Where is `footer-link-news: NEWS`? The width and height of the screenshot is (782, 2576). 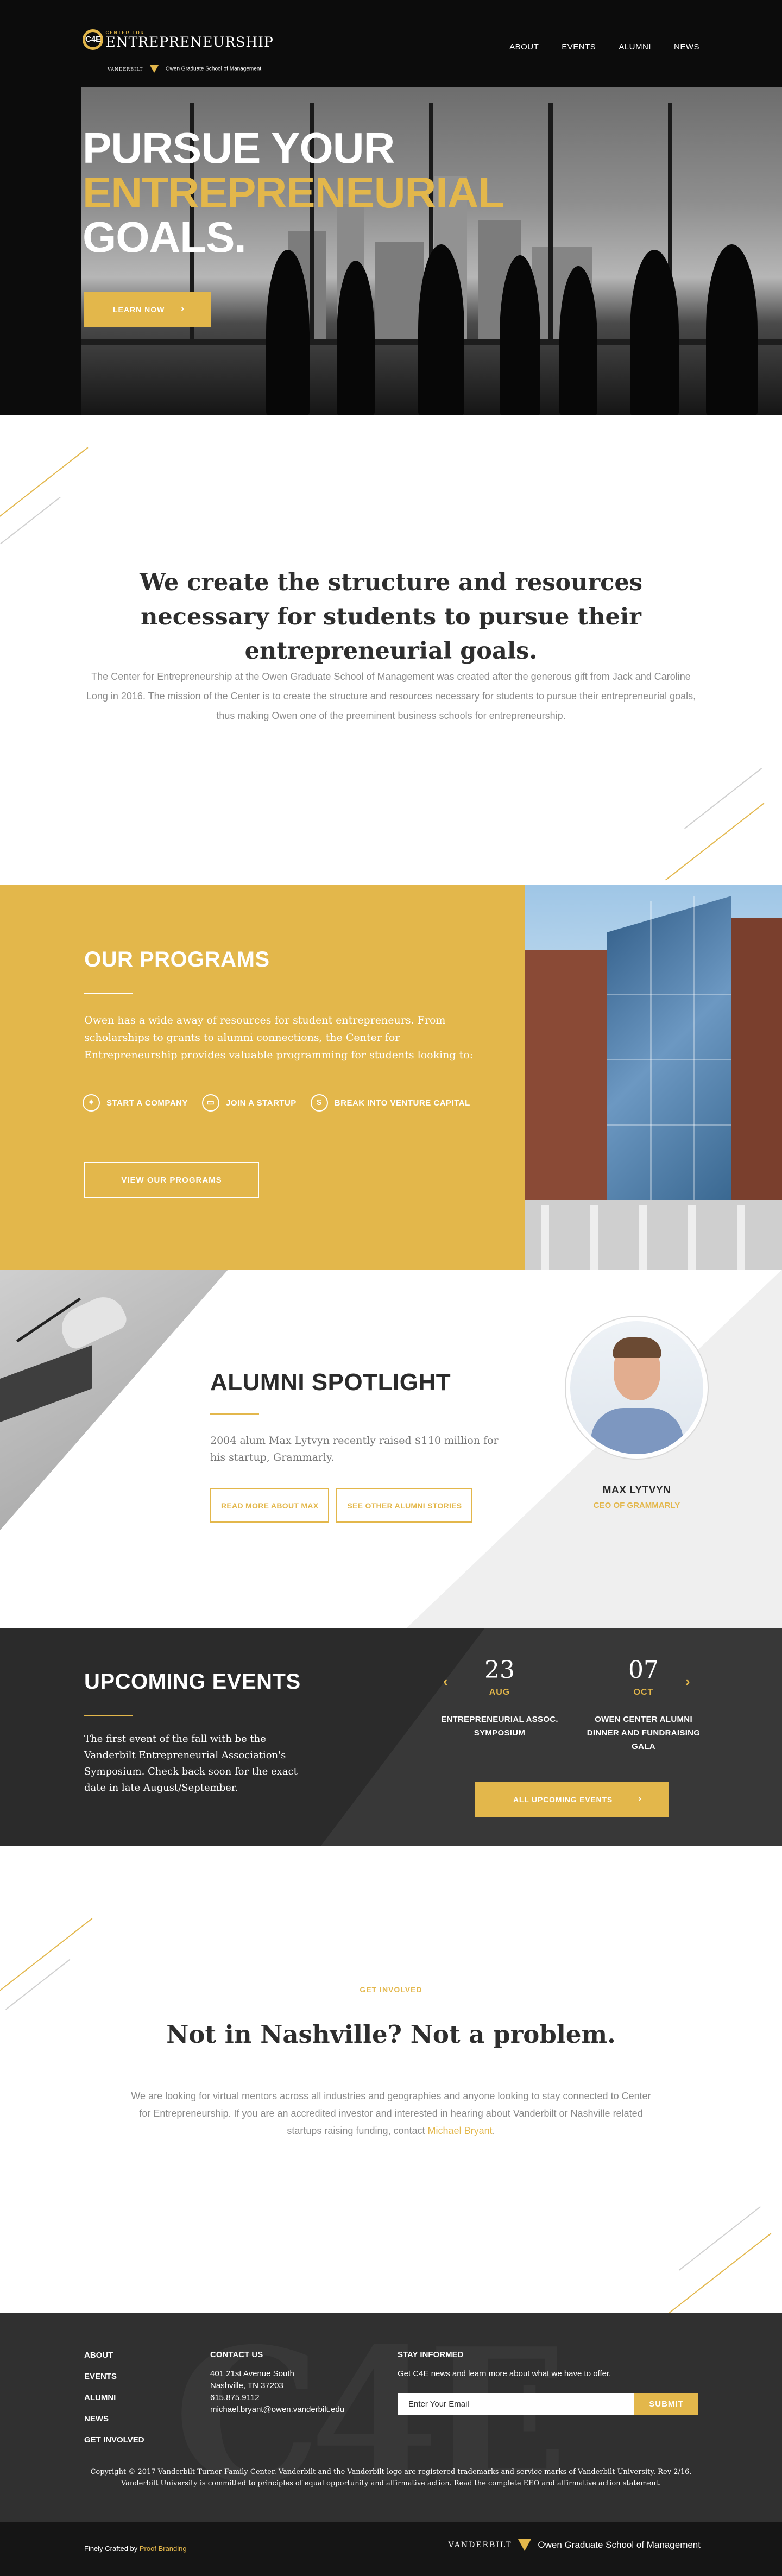
footer-link-news: NEWS is located at coordinates (114, 2418).